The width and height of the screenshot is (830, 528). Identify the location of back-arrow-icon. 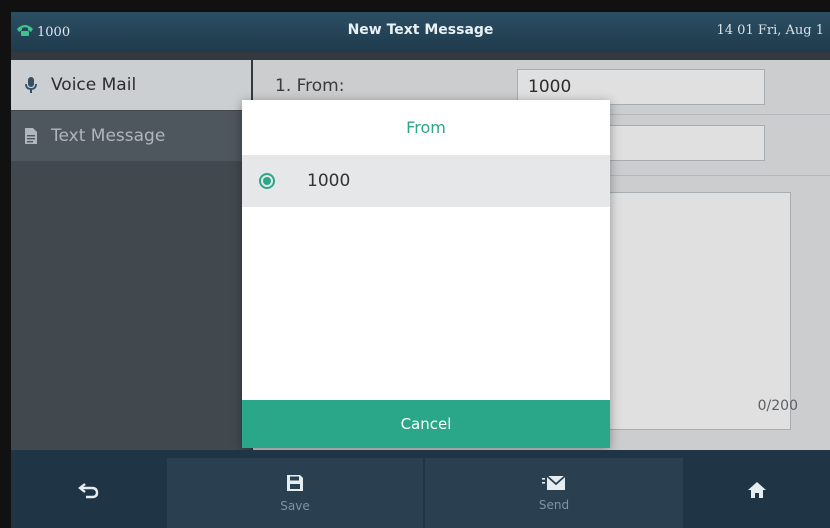
(88, 491).